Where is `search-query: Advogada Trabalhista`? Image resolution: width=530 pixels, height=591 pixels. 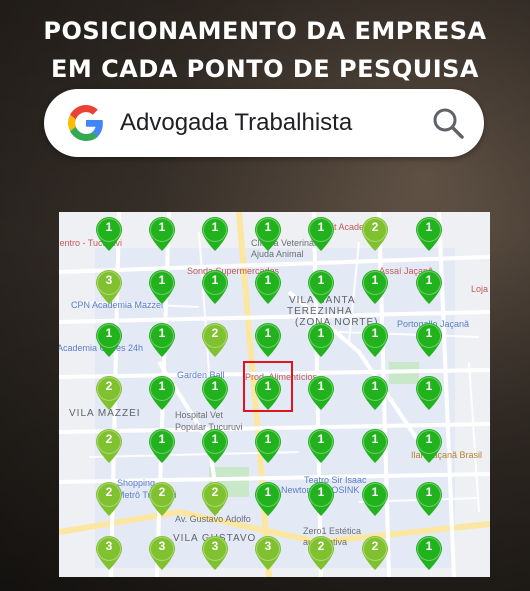
search-query: Advogada Trabalhista is located at coordinates (236, 123).